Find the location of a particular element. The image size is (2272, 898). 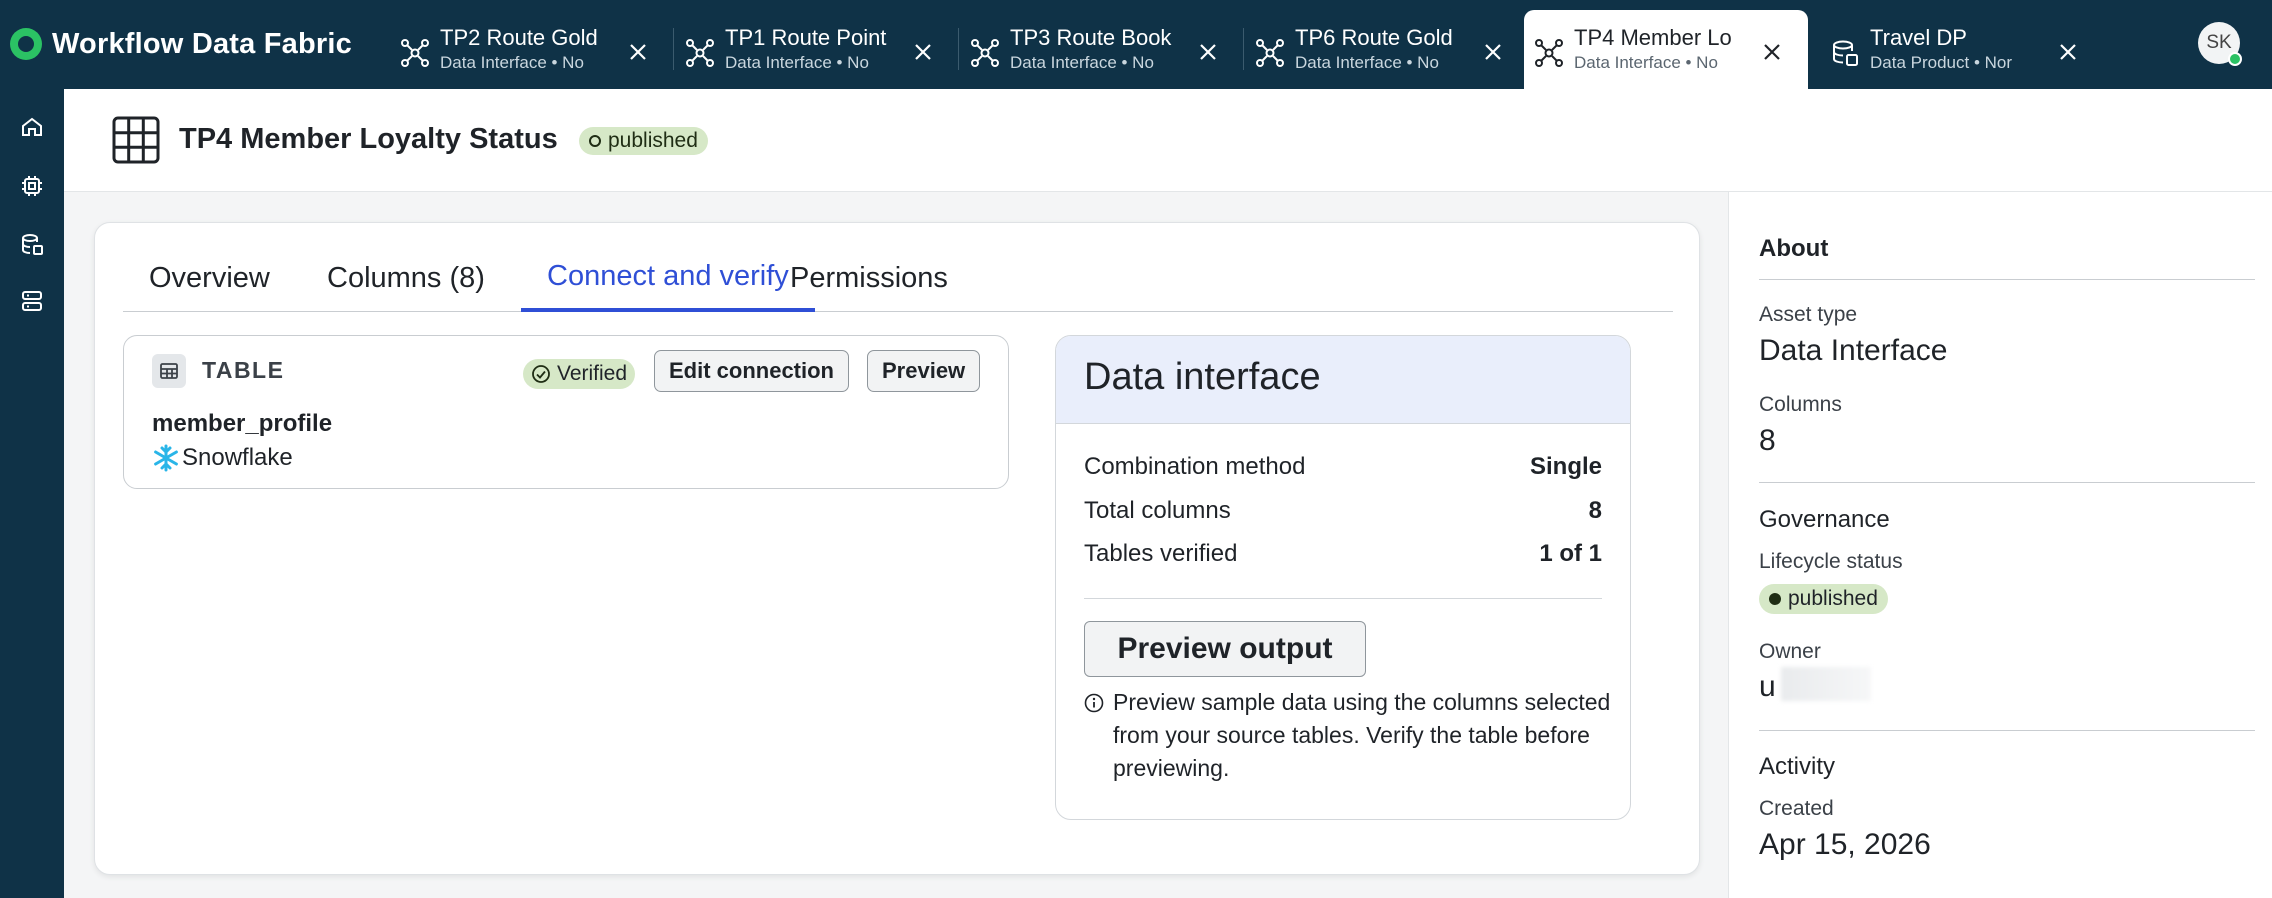

page-header: TP4 Member Loyalty Status published is located at coordinates (1168, 140).